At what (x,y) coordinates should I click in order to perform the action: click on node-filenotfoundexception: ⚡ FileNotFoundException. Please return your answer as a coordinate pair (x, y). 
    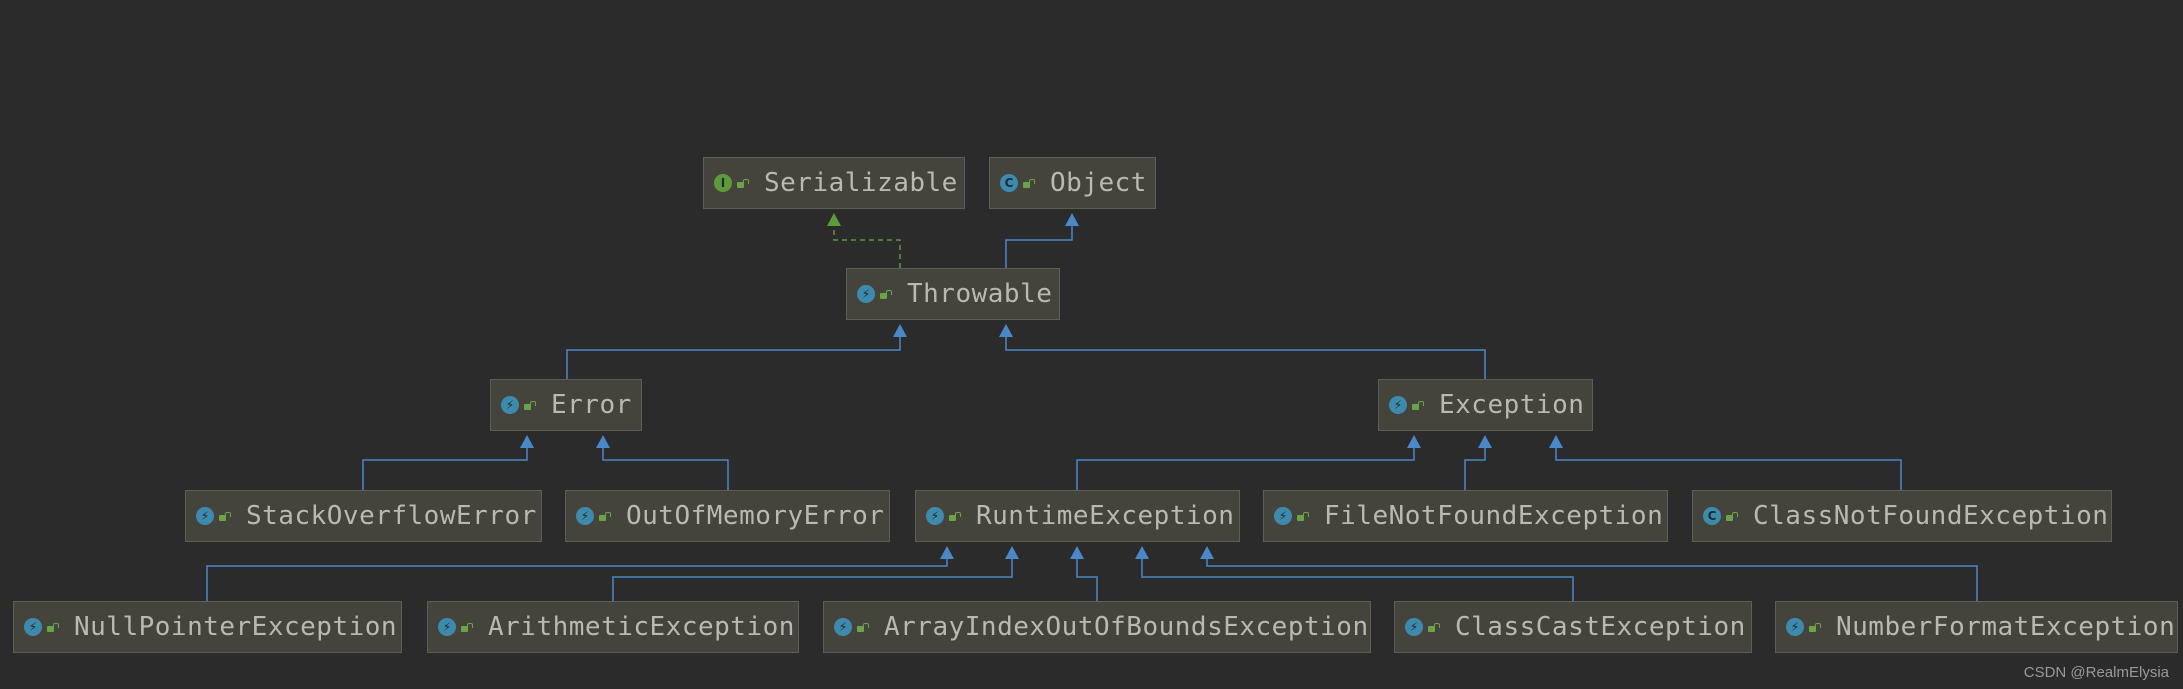
    Looking at the image, I should click on (1465, 516).